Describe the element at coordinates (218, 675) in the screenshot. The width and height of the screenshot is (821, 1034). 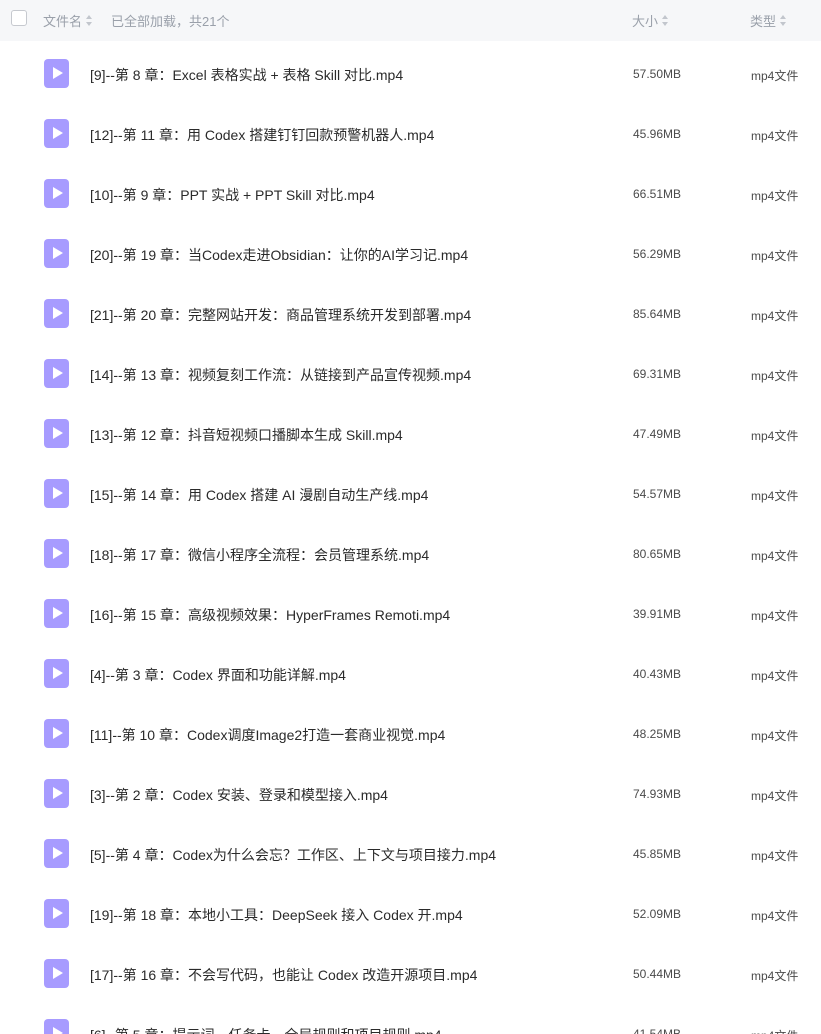
I see `file-name: [4]--第 3 章：Codex 界面和功能详解.mp4` at that location.